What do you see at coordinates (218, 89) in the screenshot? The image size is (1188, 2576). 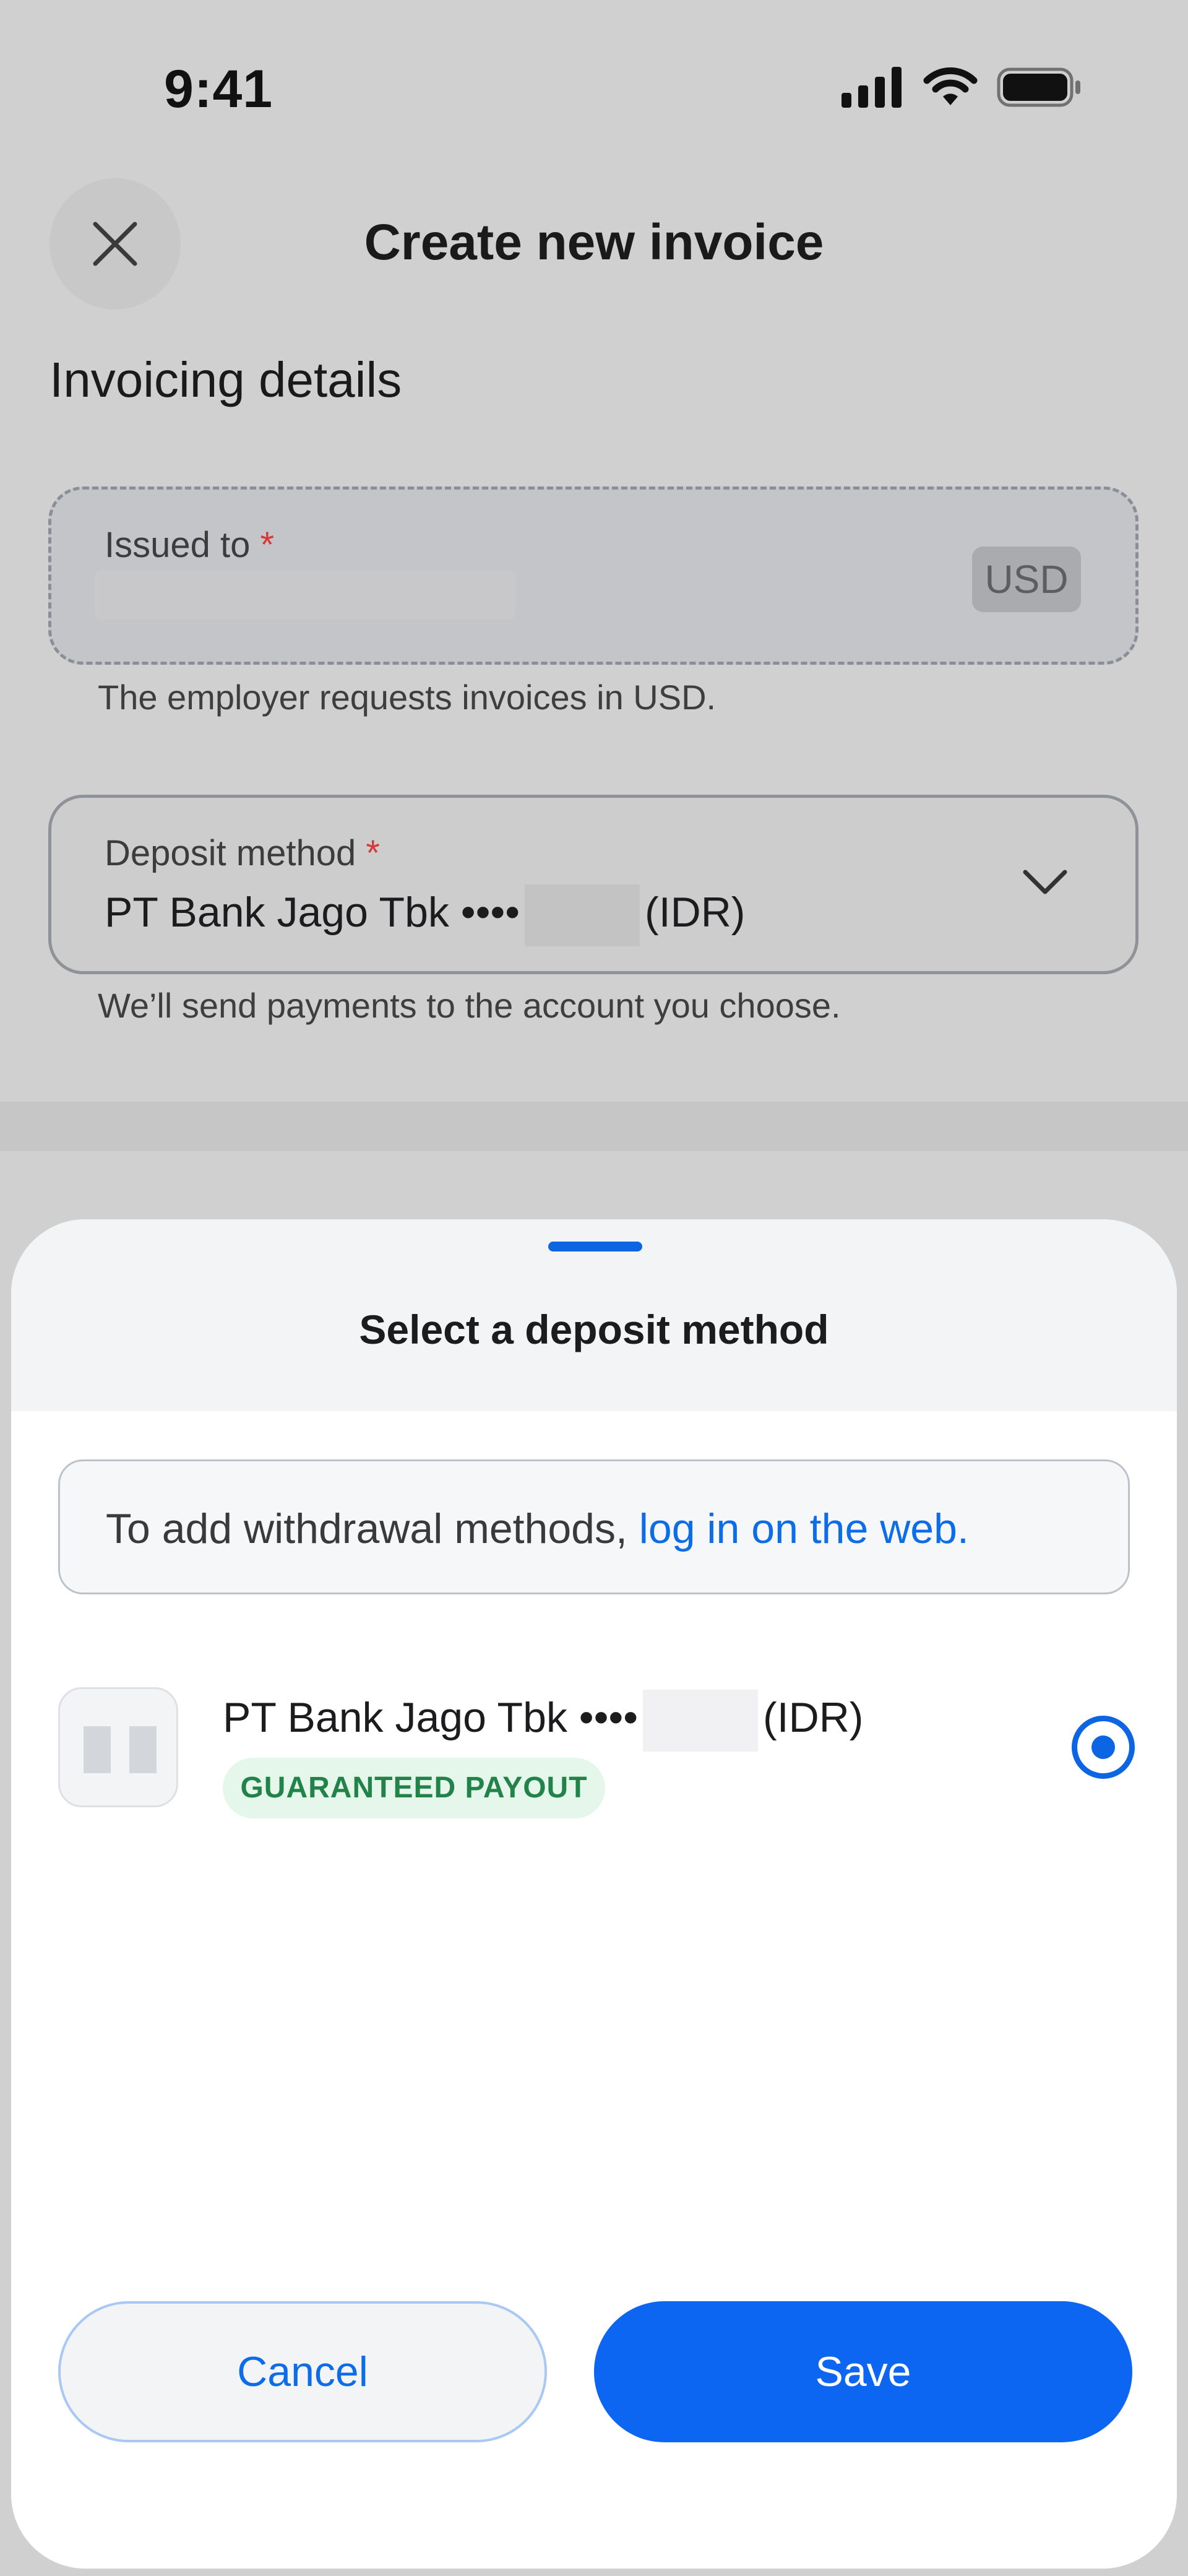 I see `status-time: 9:41` at bounding box center [218, 89].